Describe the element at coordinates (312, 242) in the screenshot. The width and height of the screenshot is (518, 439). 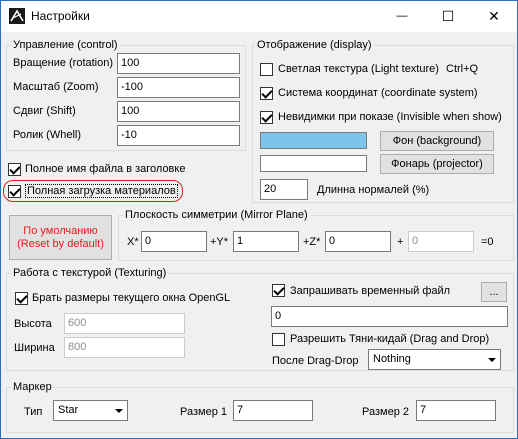
I see `mirror-z-label: +Z*` at that location.